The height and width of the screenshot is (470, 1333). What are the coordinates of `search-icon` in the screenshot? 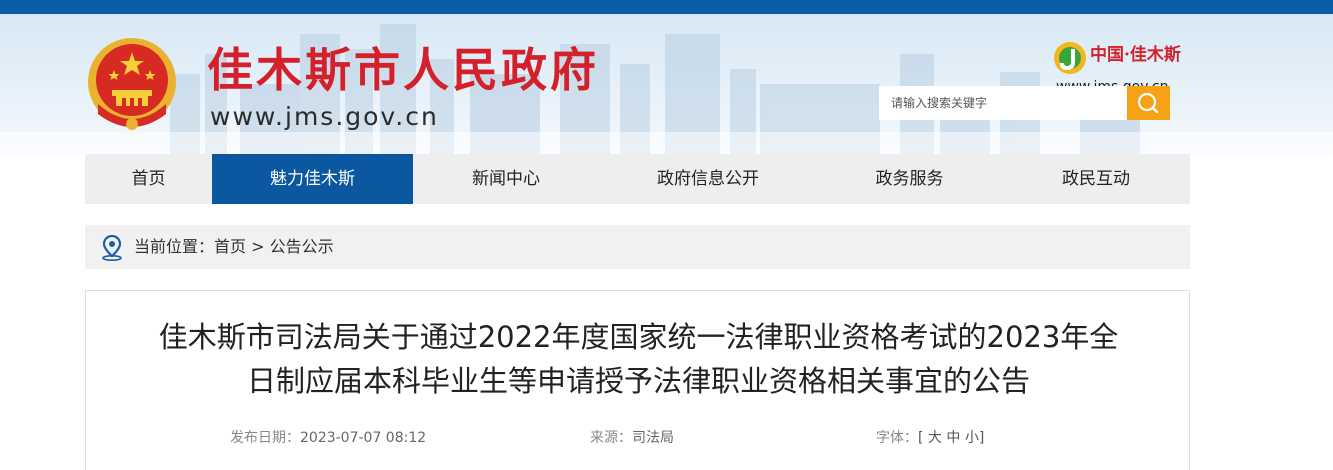 It's located at (1148, 103).